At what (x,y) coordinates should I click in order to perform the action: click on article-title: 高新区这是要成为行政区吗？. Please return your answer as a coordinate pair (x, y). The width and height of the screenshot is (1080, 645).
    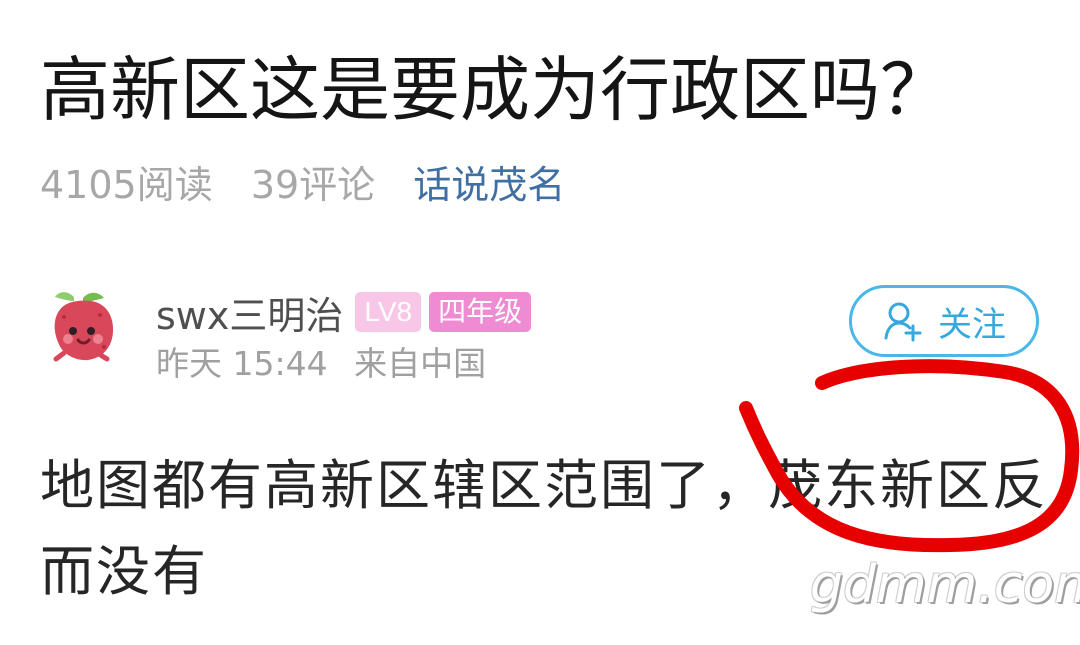
    Looking at the image, I should click on (495, 90).